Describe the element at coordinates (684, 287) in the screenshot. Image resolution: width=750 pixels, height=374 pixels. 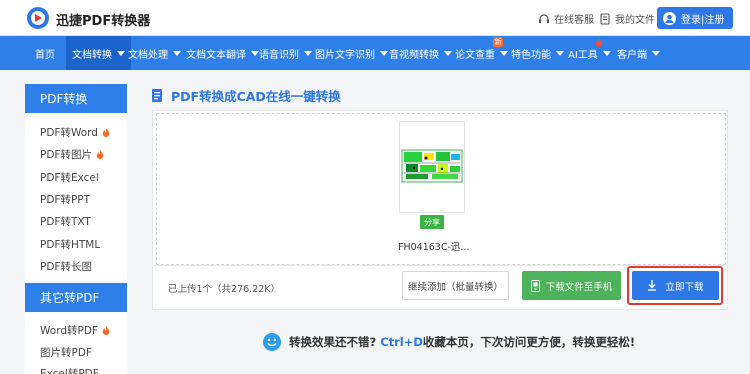
I see `download-now-label: 立即下载` at that location.